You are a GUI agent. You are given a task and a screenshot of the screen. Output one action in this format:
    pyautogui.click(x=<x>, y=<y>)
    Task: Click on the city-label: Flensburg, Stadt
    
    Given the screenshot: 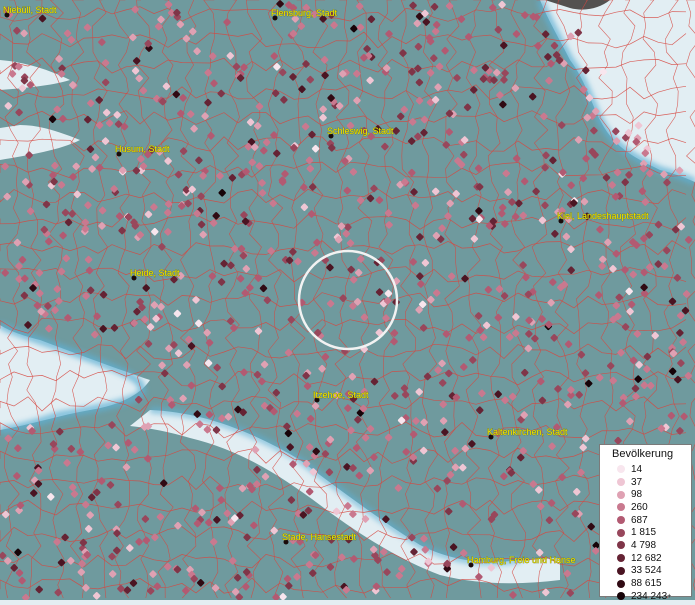 What is the action you would take?
    pyautogui.click(x=304, y=13)
    